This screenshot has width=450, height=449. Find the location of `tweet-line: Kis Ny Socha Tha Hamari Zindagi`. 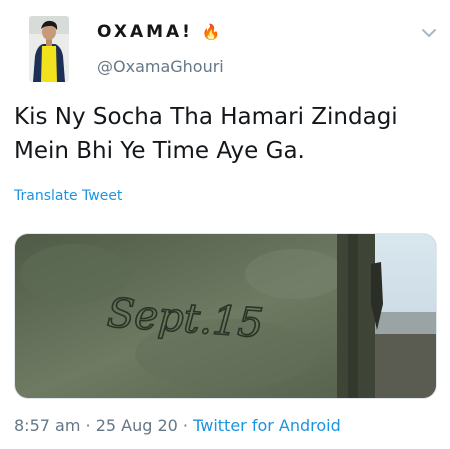

tweet-line: Kis Ny Socha Tha Hamari Zindagi is located at coordinates (206, 117).